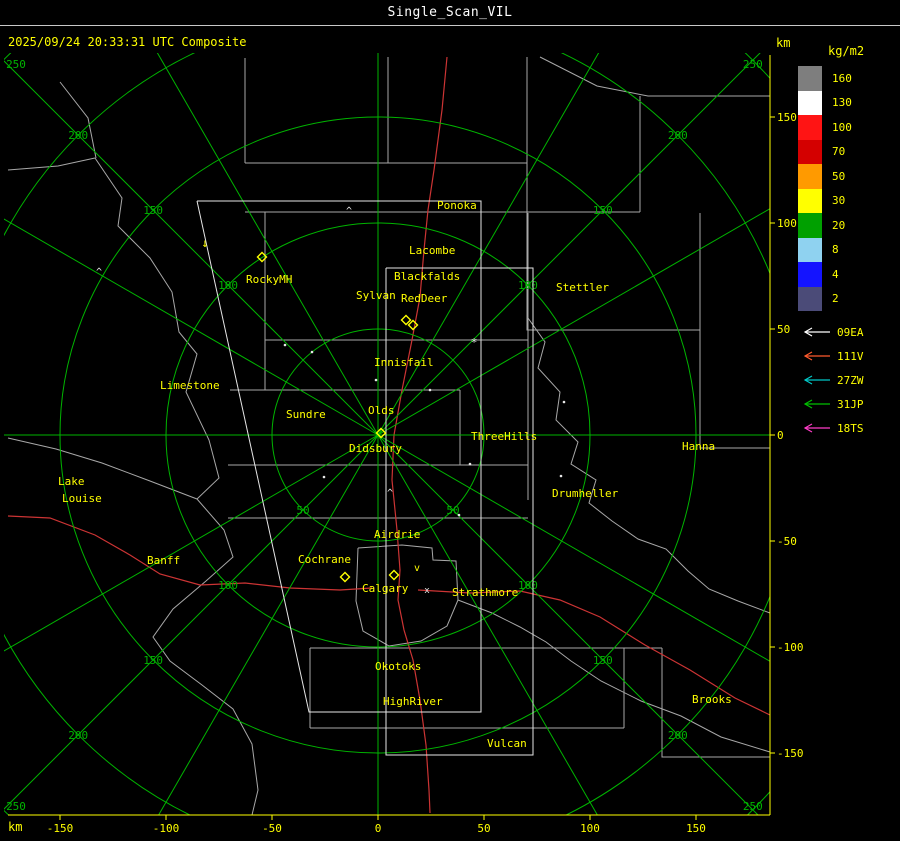 Image resolution: width=900 pixels, height=841 pixels. I want to click on city-label: Sylvan, so click(376, 295).